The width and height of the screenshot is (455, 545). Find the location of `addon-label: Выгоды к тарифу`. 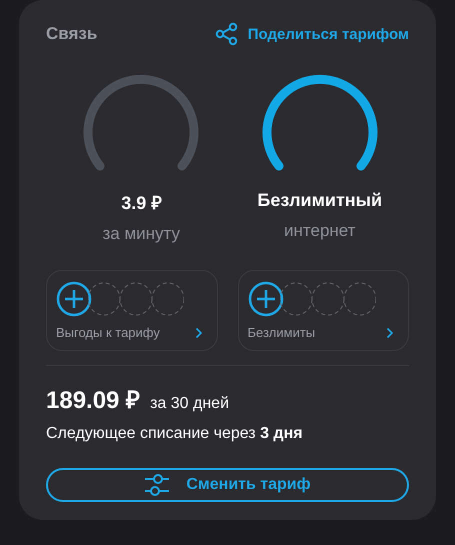

addon-label: Выгоды к тарифу is located at coordinates (108, 332).